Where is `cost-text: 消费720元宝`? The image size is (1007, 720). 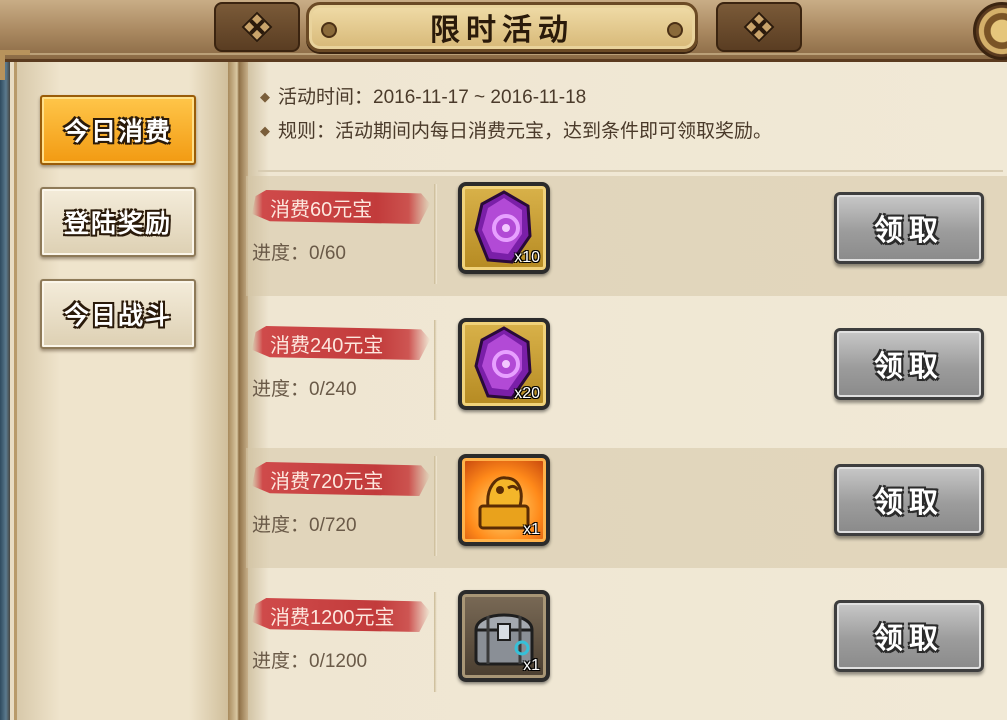
cost-text: 消费720元宝 is located at coordinates (327, 481).